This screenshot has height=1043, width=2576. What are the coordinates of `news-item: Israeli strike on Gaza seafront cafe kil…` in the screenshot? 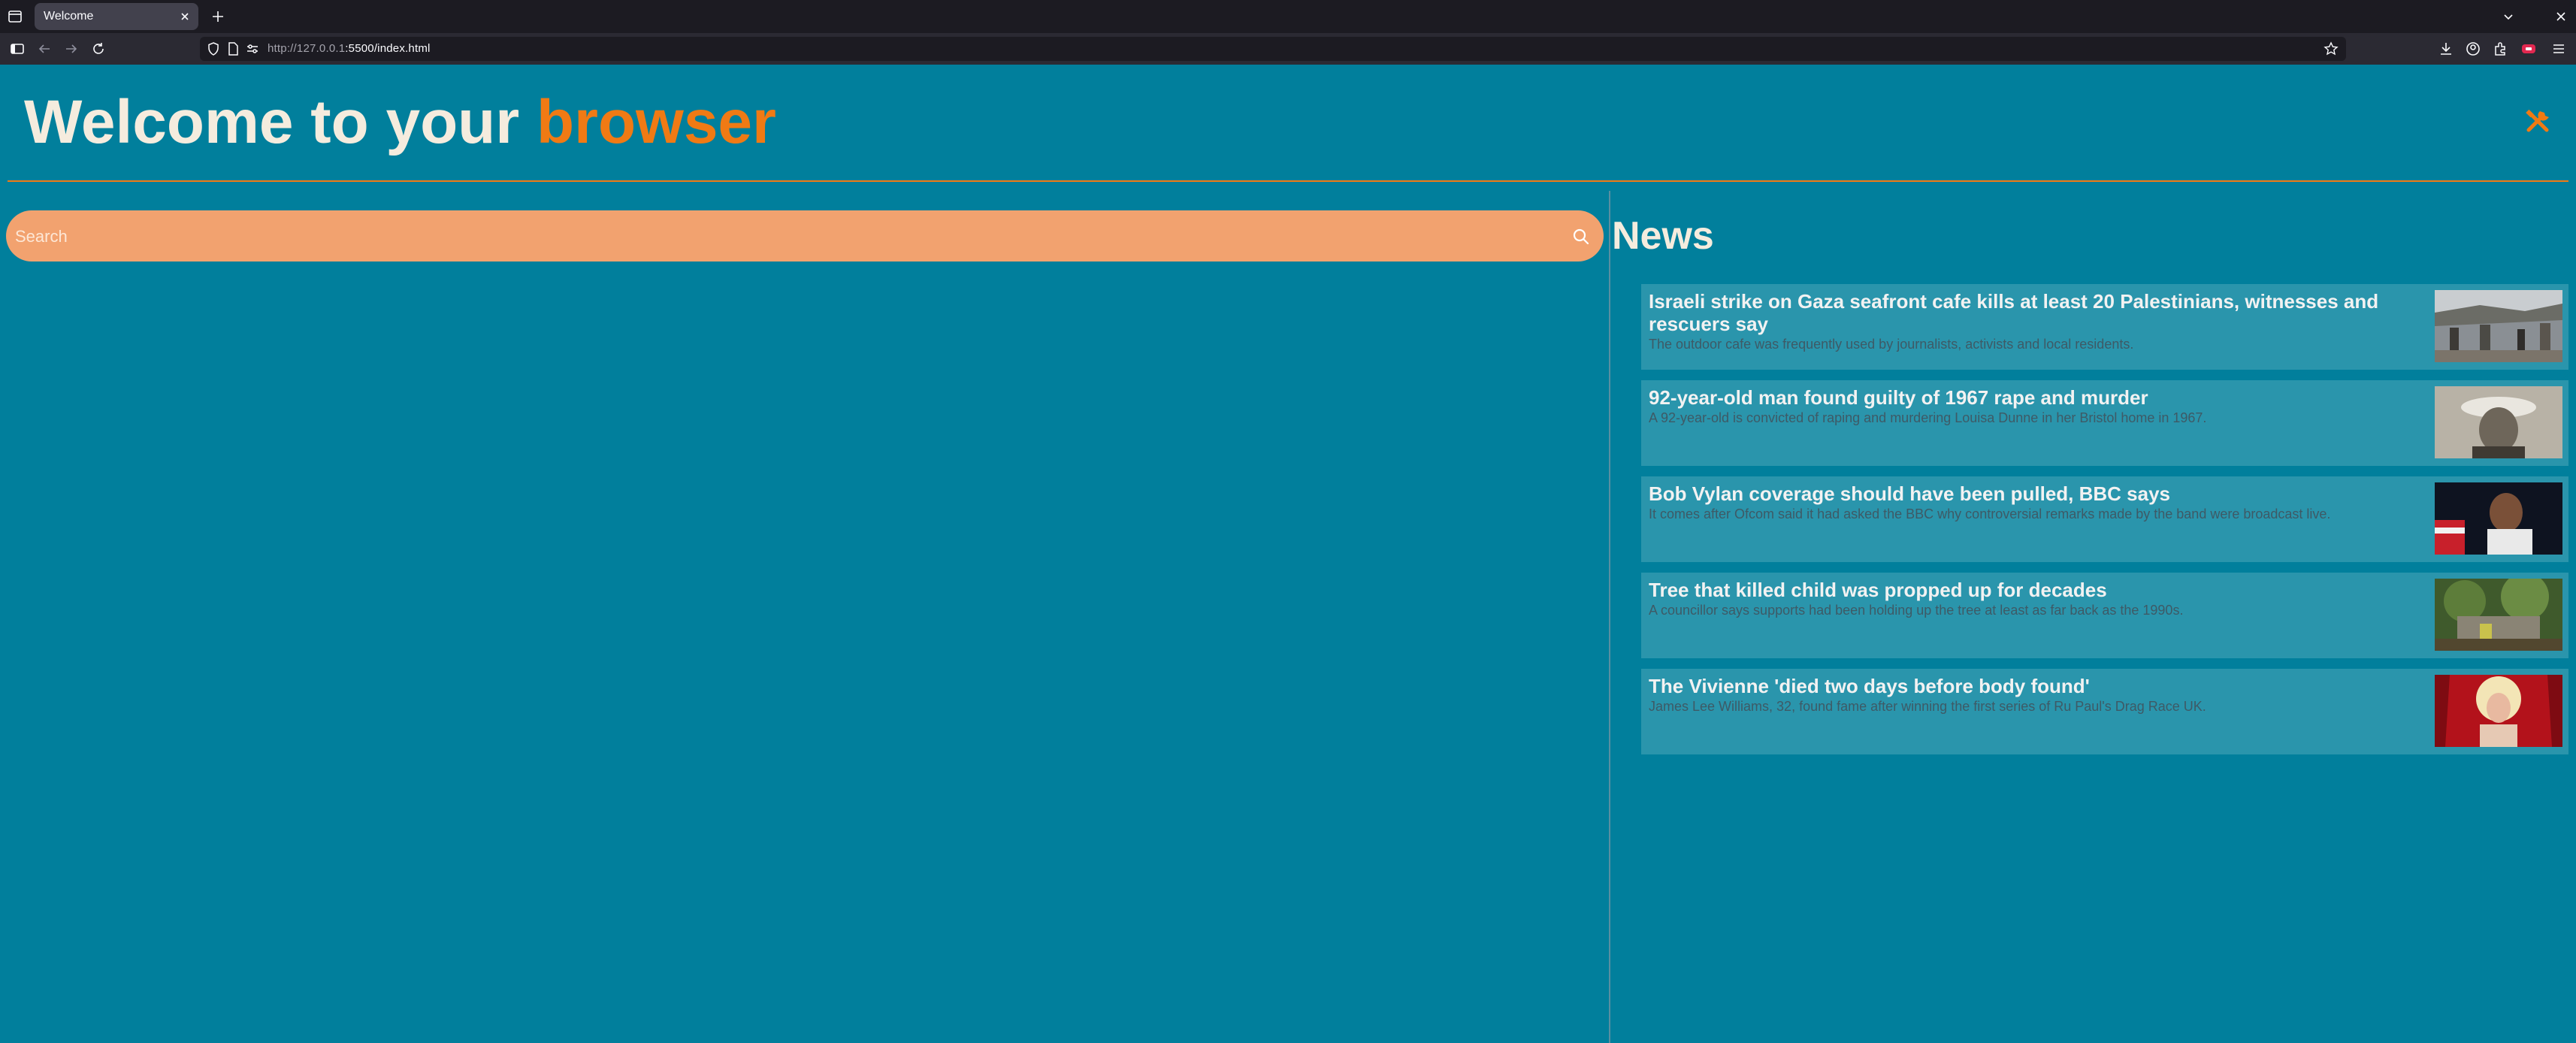 It's located at (2104, 327).